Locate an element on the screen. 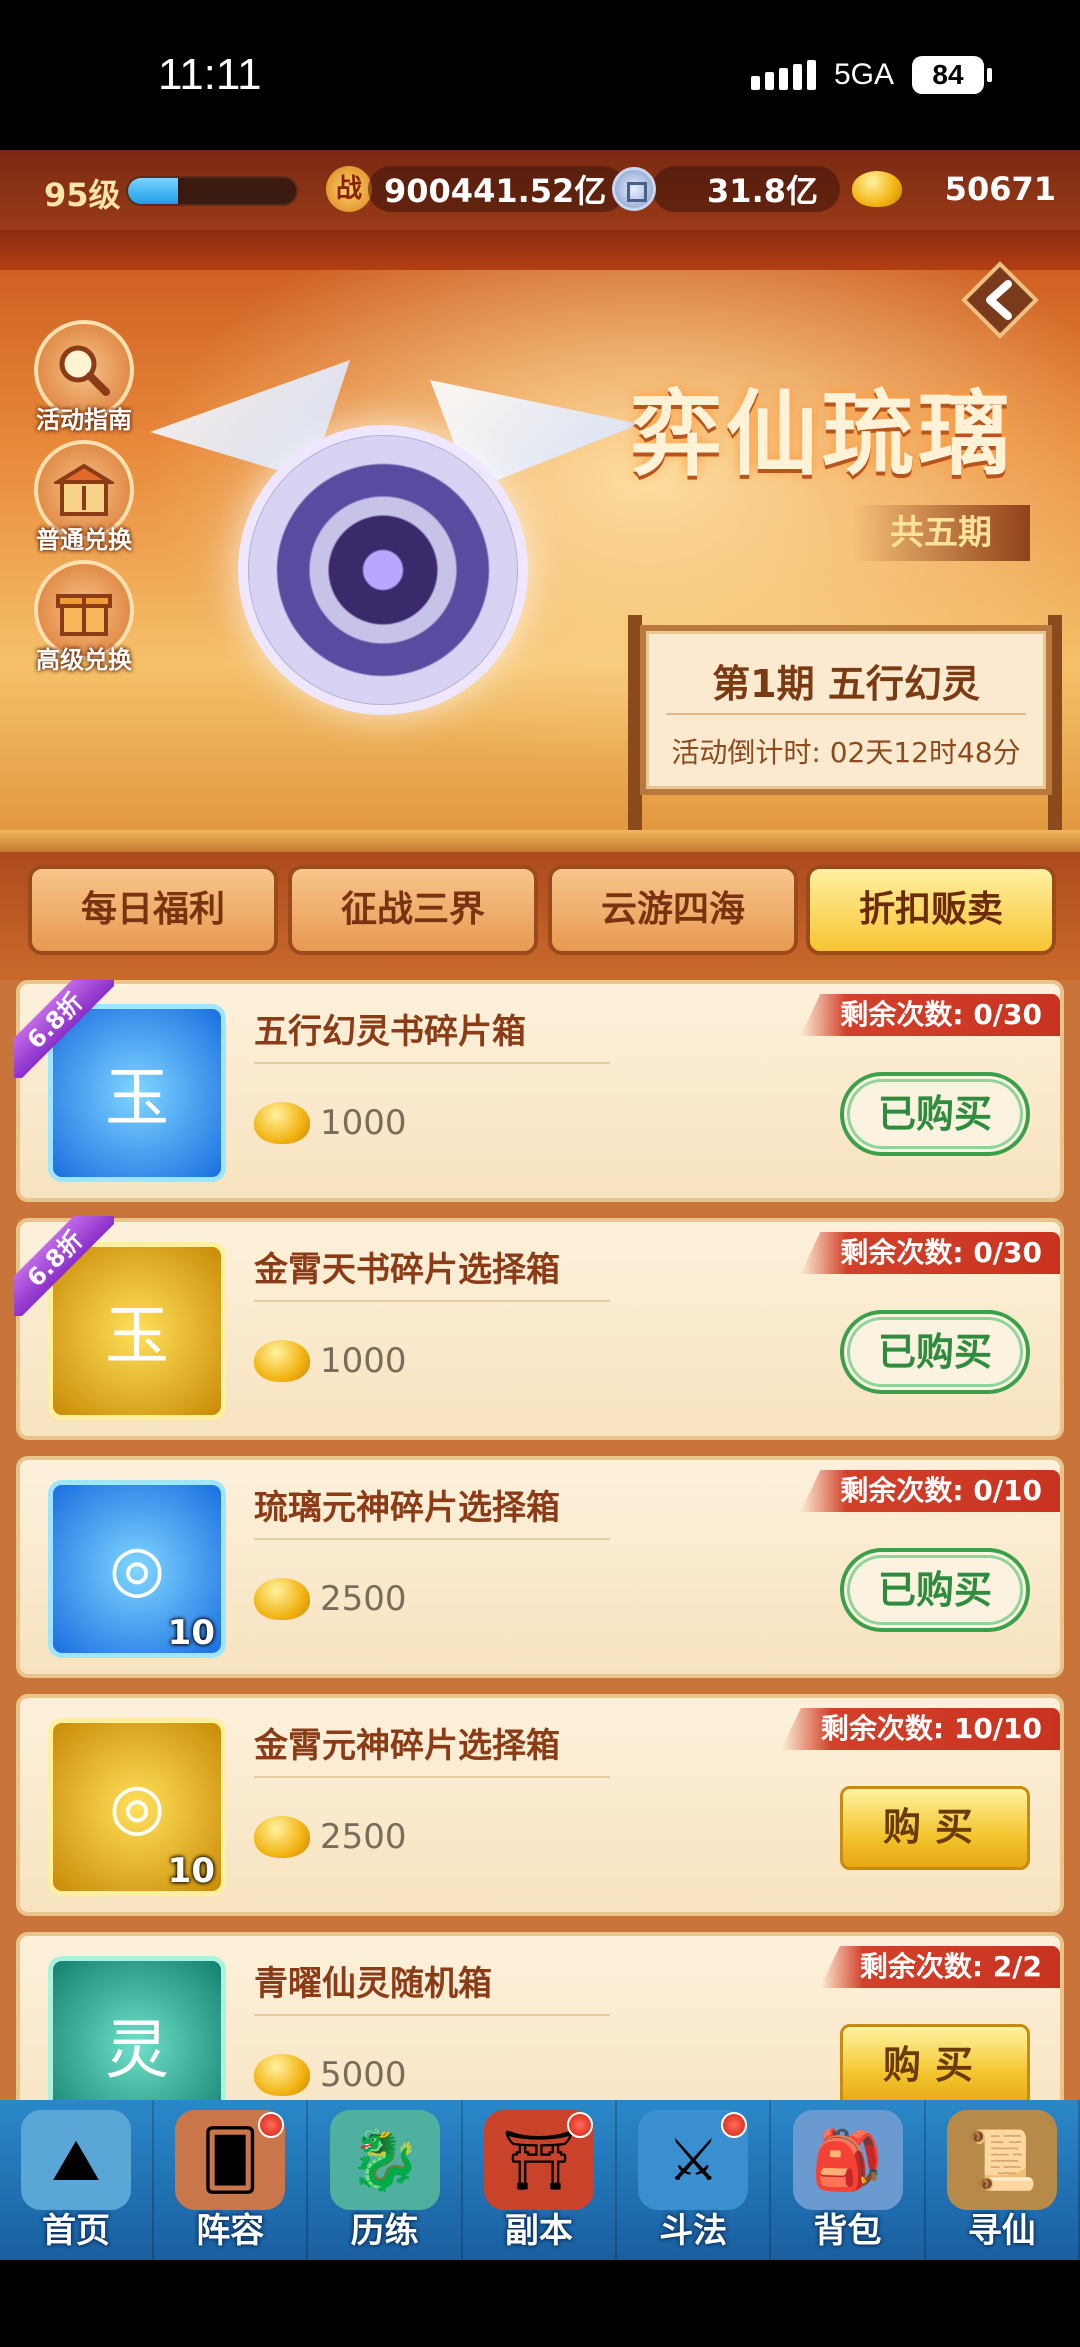  nav-item: ⚔ 斗法 is located at coordinates (694, 2180).